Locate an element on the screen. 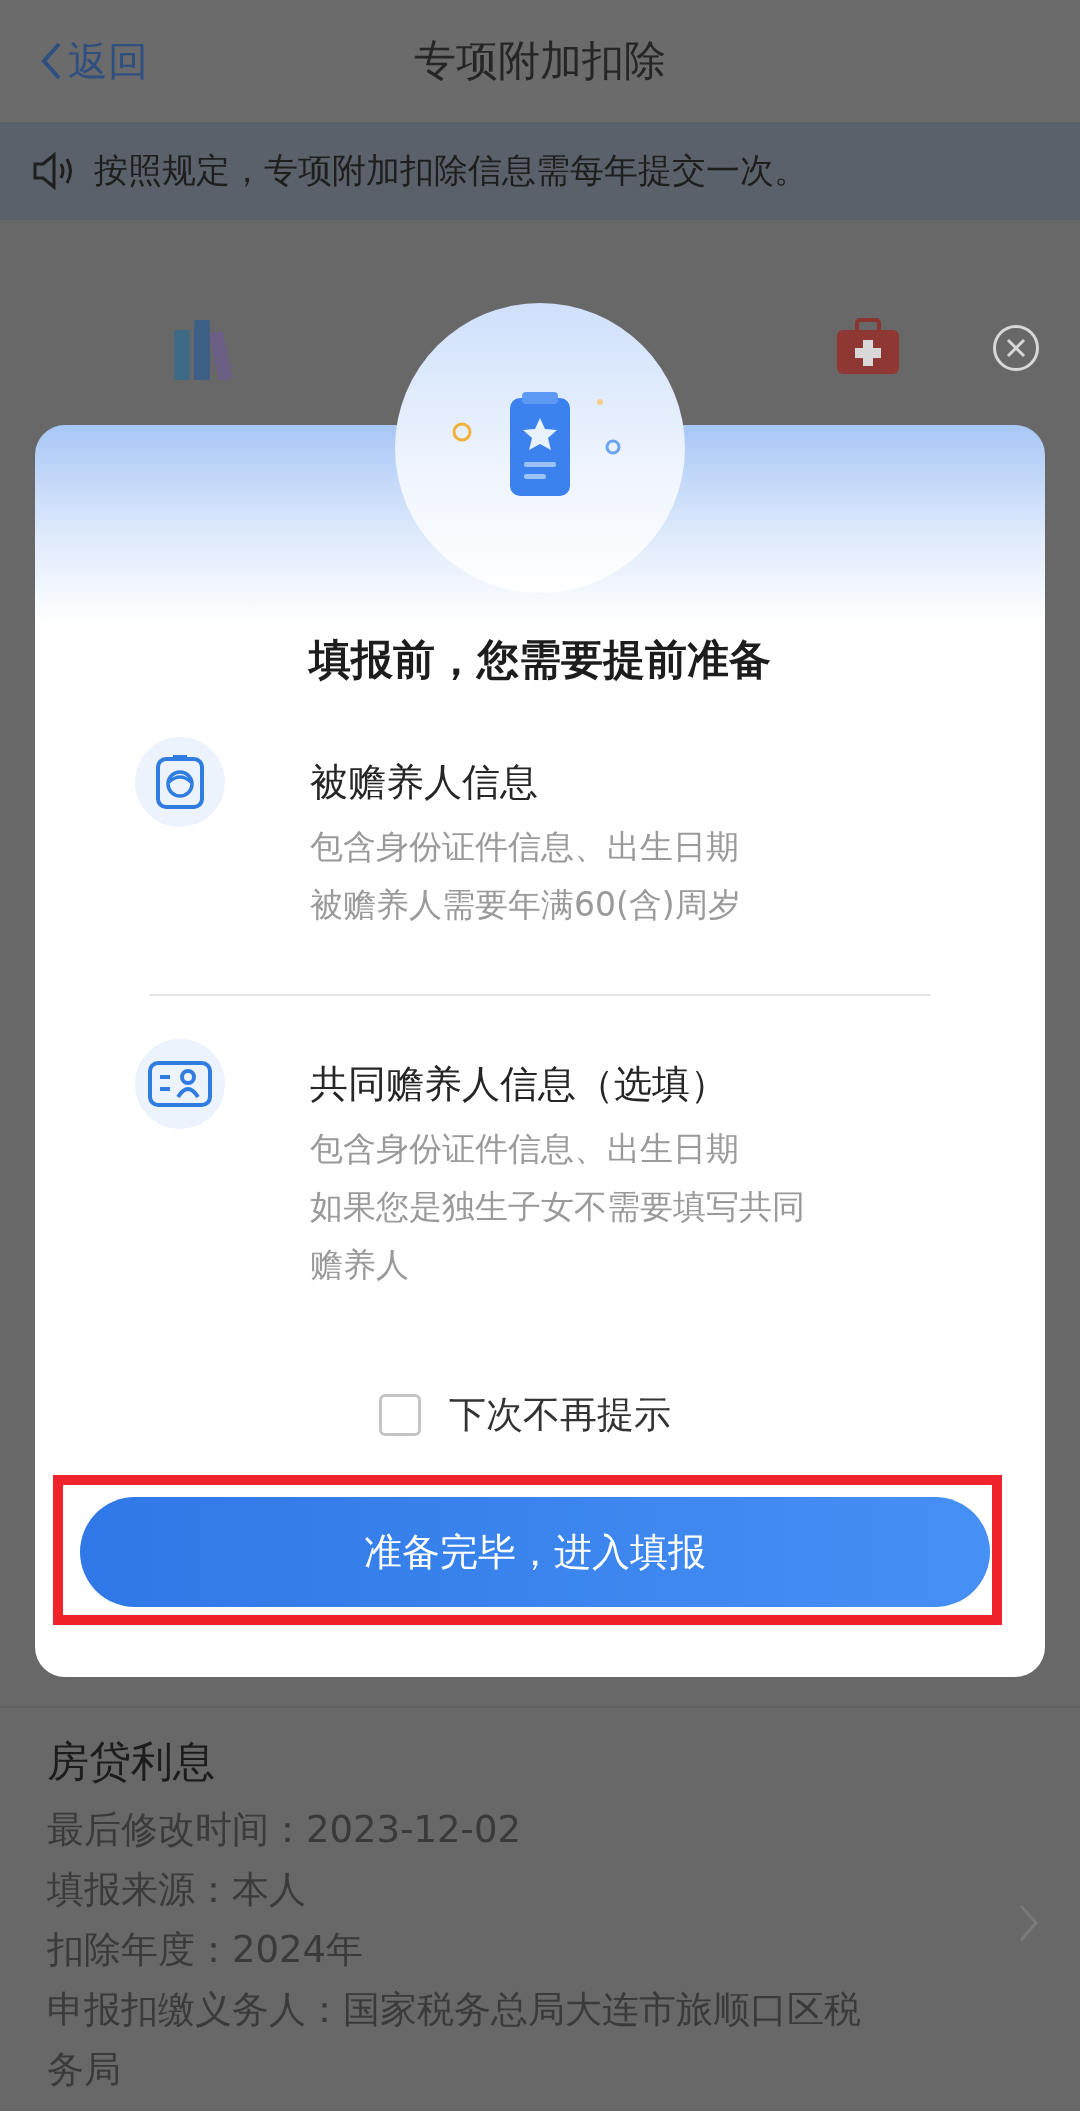 This screenshot has height=2111, width=1080. record-title: 房贷利息 is located at coordinates (131, 1762).